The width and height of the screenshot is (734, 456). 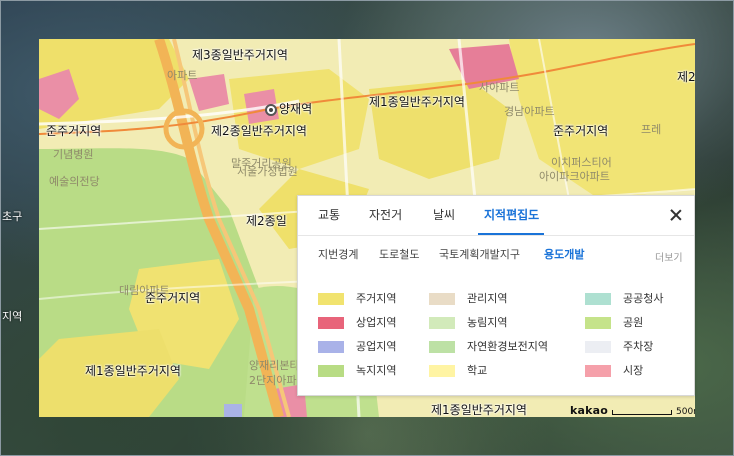 What do you see at coordinates (479, 254) in the screenshot?
I see `subtab-land-planning: 국토계획개발지구` at bounding box center [479, 254].